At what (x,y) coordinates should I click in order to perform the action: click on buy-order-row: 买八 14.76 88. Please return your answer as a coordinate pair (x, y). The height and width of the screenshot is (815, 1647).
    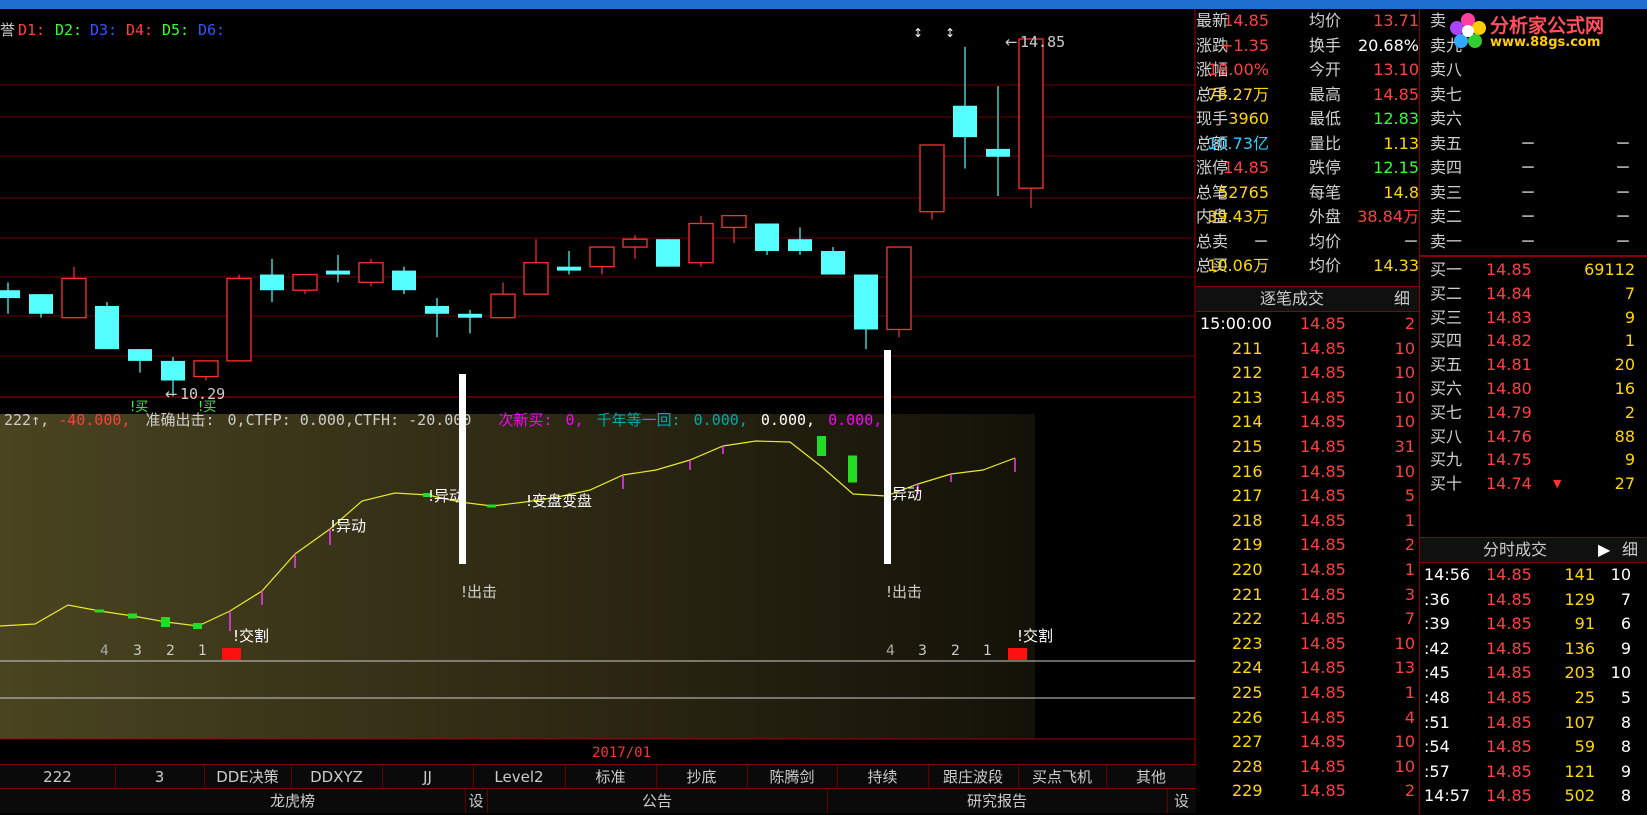
    Looking at the image, I should click on (1533, 437).